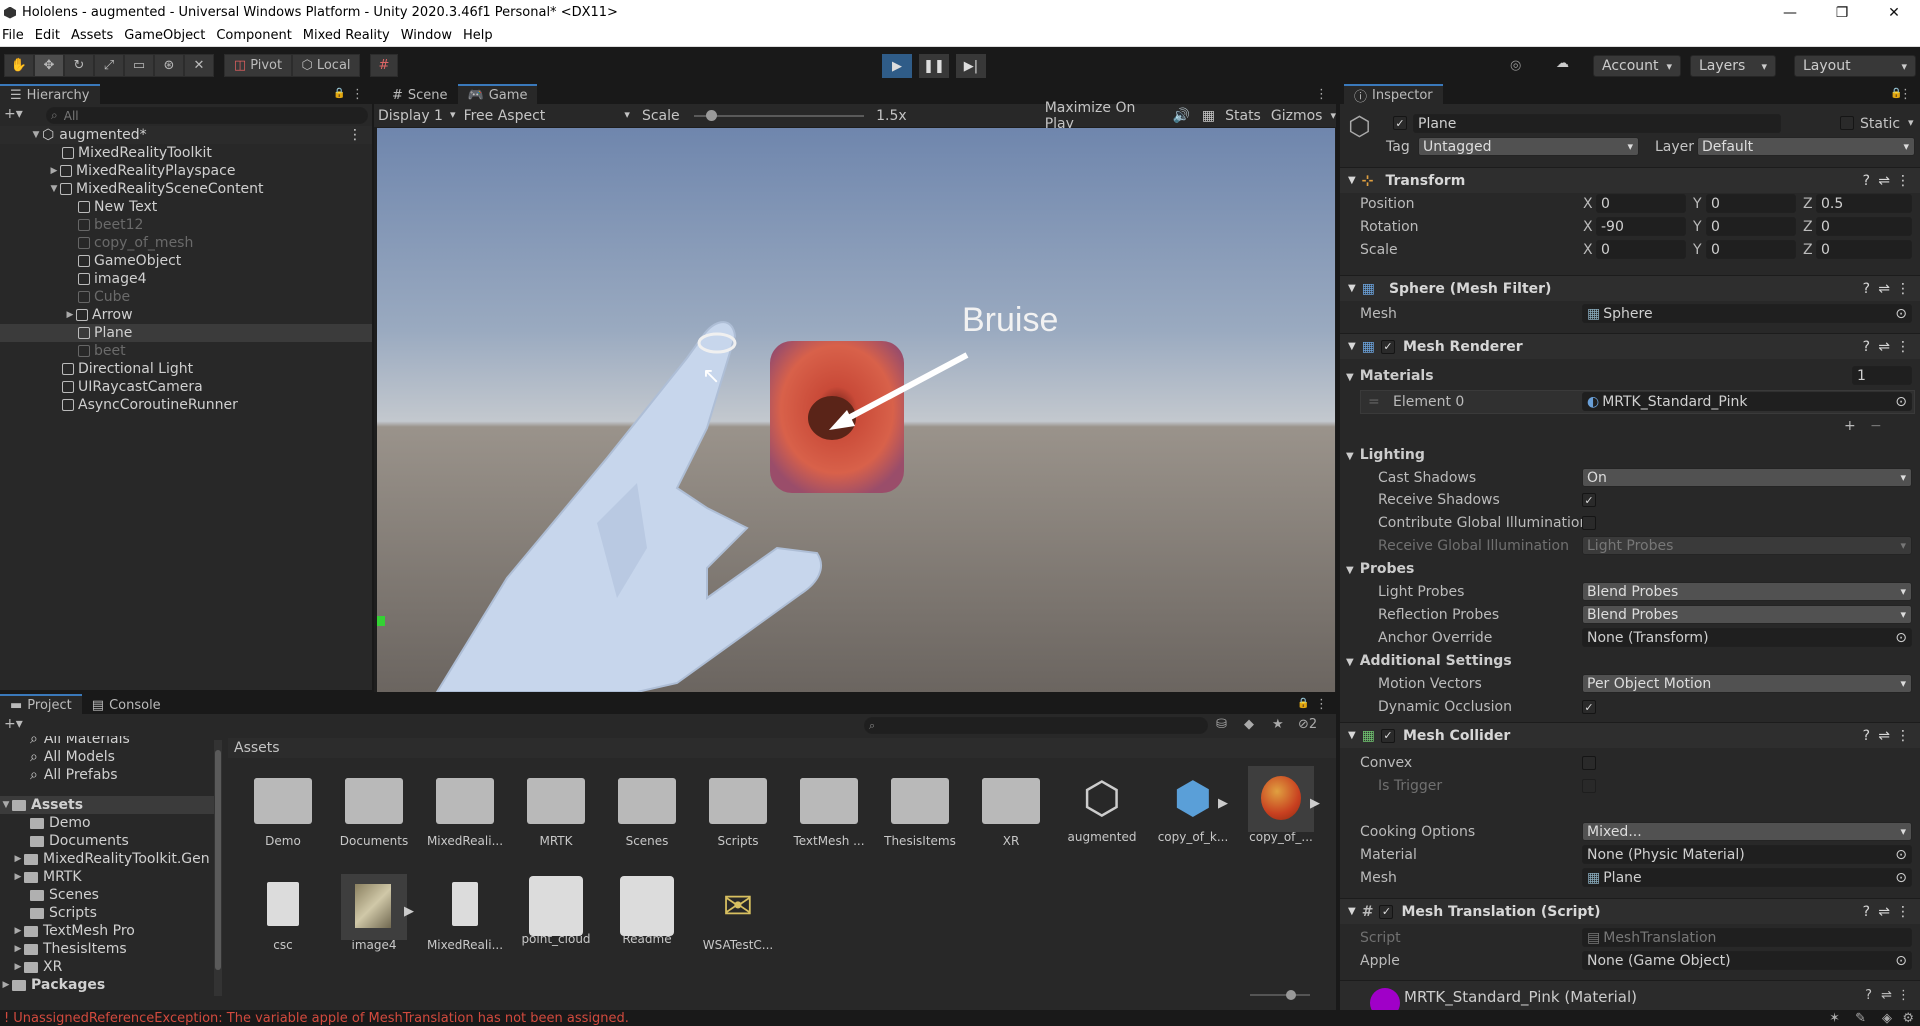  Describe the element at coordinates (186, 261) in the screenshot. I see `hierarchy-item: GameObject` at that location.